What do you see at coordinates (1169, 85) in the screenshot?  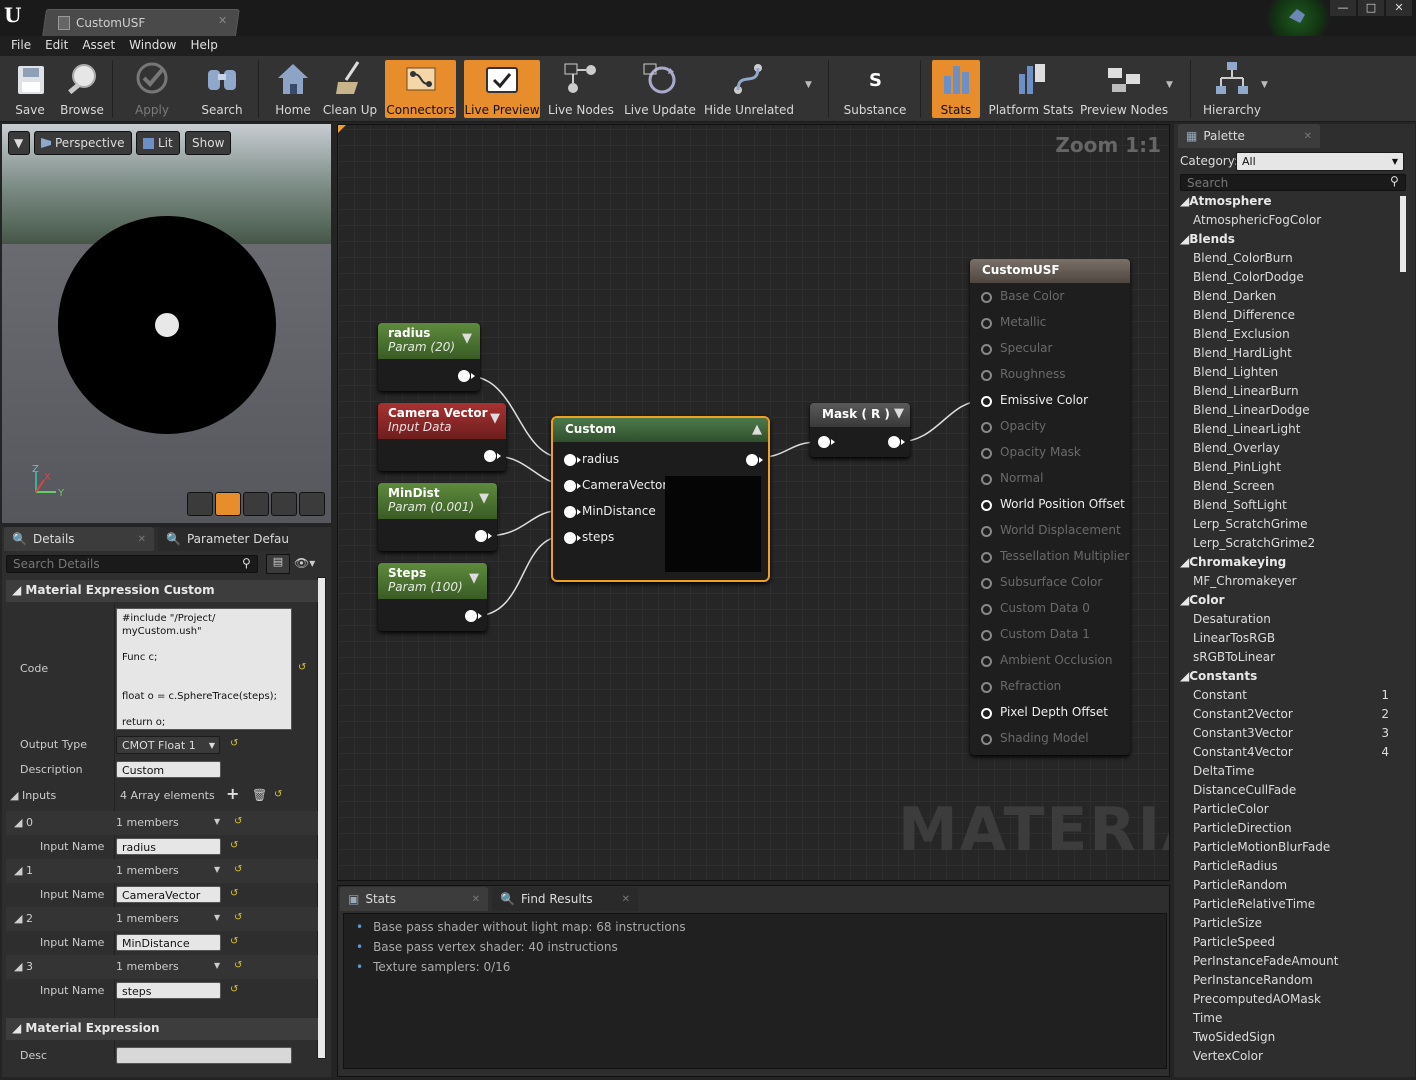 I see `preview-nodes-chevron-icon: ▼` at bounding box center [1169, 85].